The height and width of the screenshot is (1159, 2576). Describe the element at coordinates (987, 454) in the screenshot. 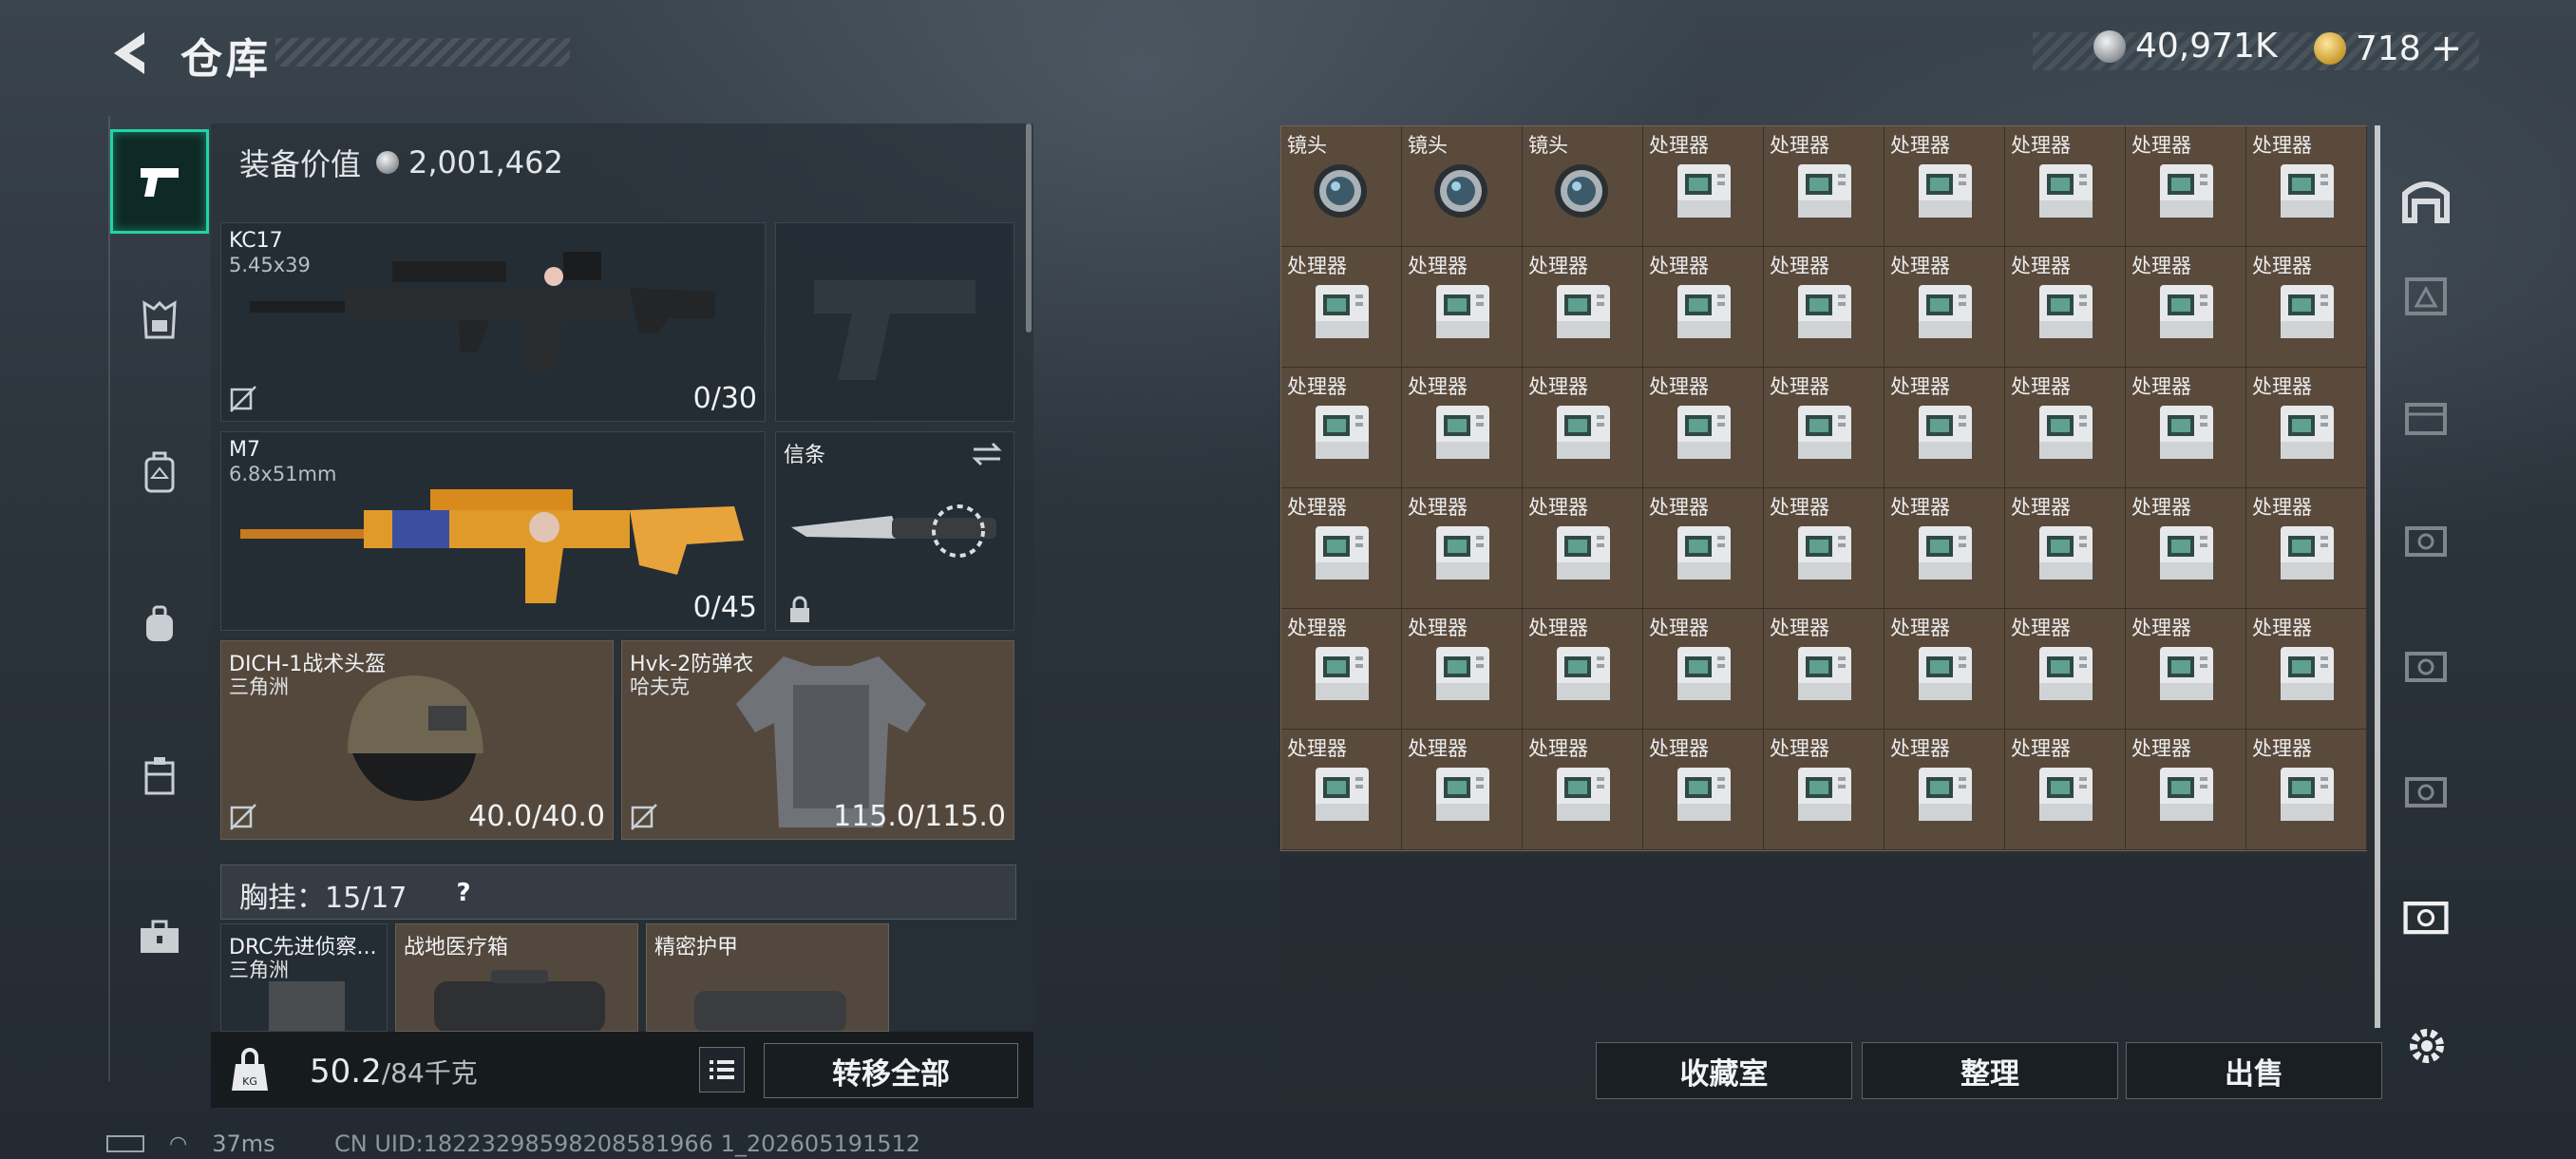

I see `swap-icon` at that location.